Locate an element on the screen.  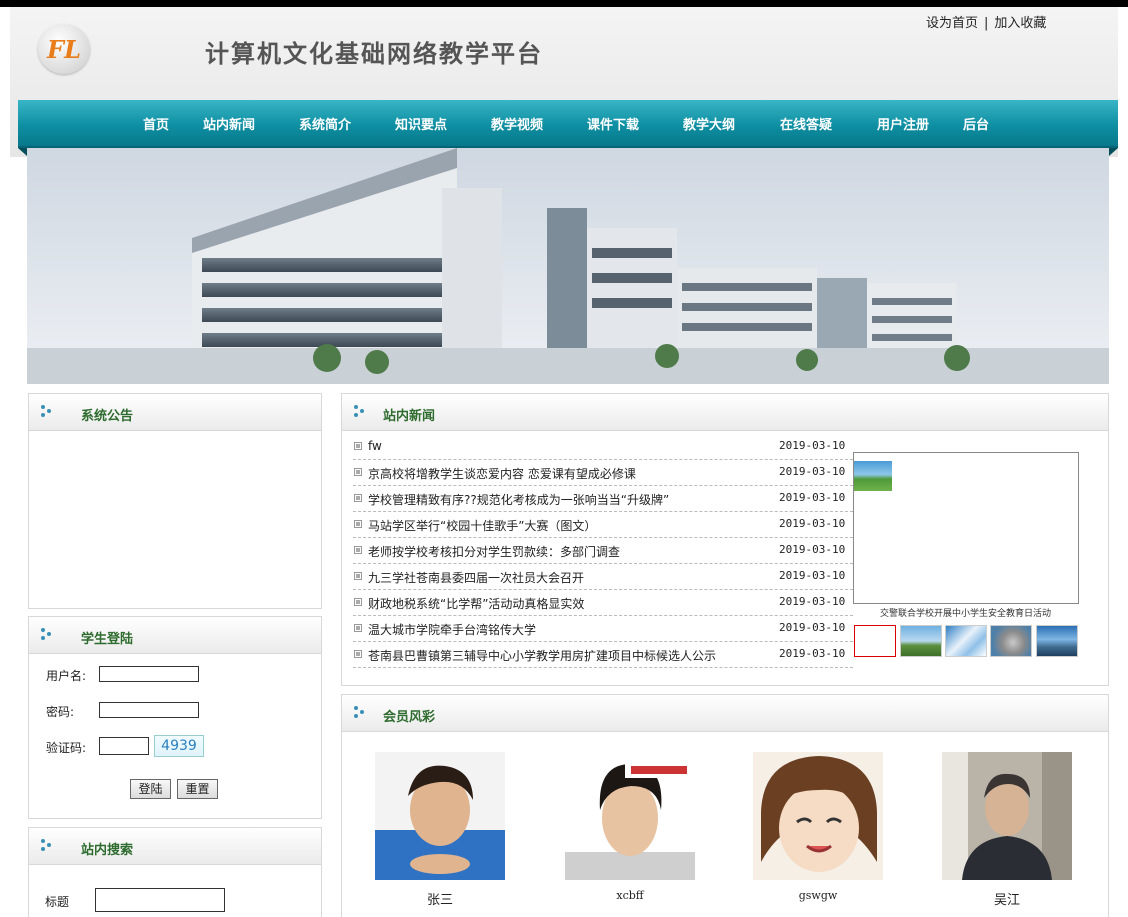
news-link: 学校管理精致有序??规范化考核成为一张响当当“升级牌” is located at coordinates (518, 499).